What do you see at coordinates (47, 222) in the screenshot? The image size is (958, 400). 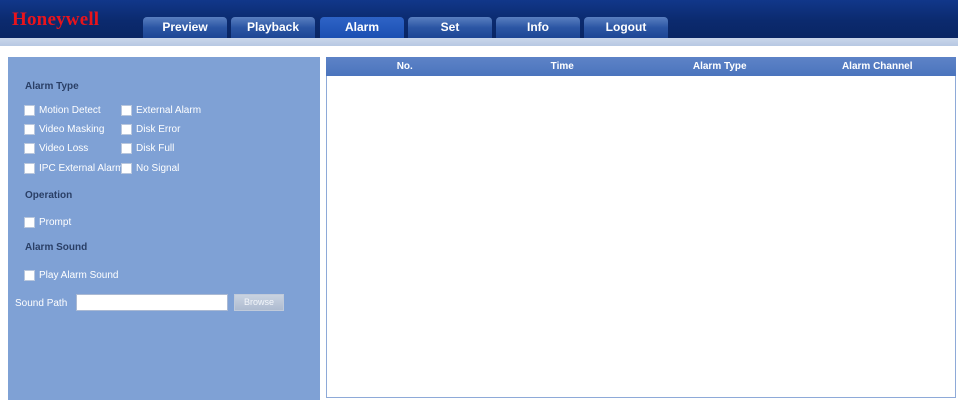 I see `checkbox-prompt: Prompt` at bounding box center [47, 222].